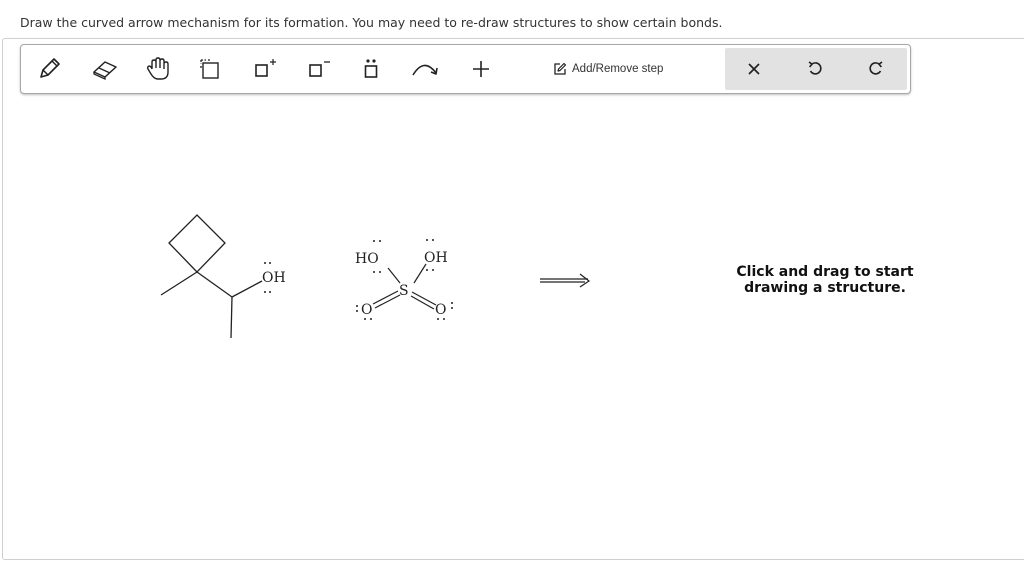 This screenshot has width=1024, height=563. I want to click on methyl-down-bond, so click(231, 317).